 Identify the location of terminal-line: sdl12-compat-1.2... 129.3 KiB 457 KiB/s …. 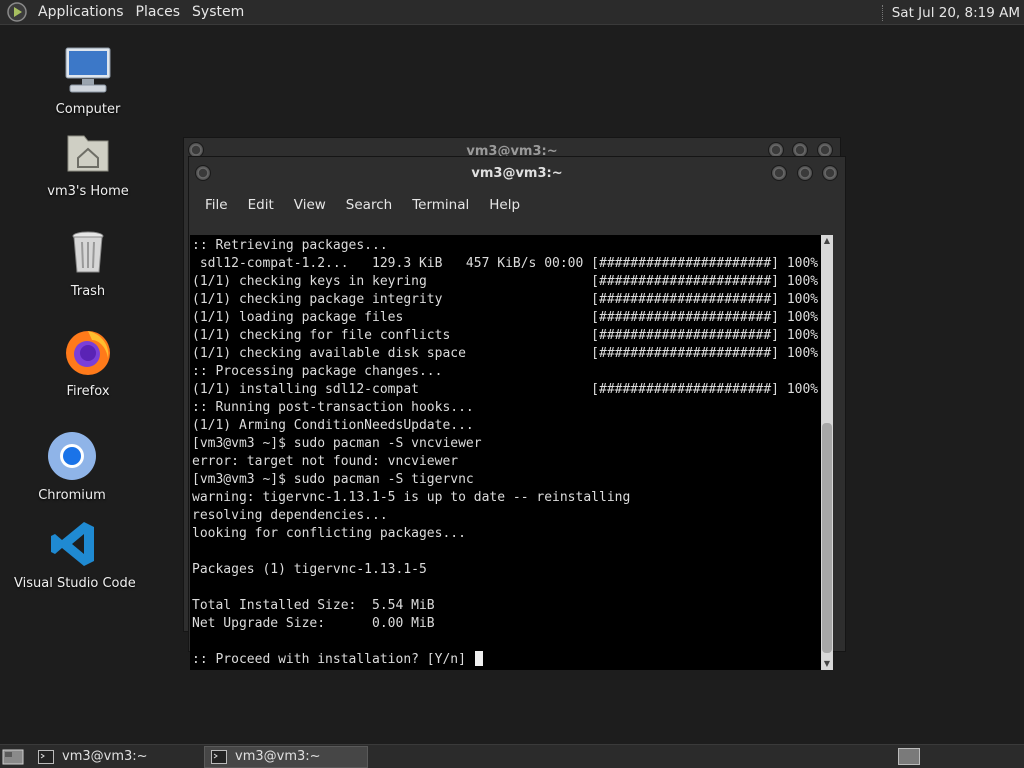
(505, 263).